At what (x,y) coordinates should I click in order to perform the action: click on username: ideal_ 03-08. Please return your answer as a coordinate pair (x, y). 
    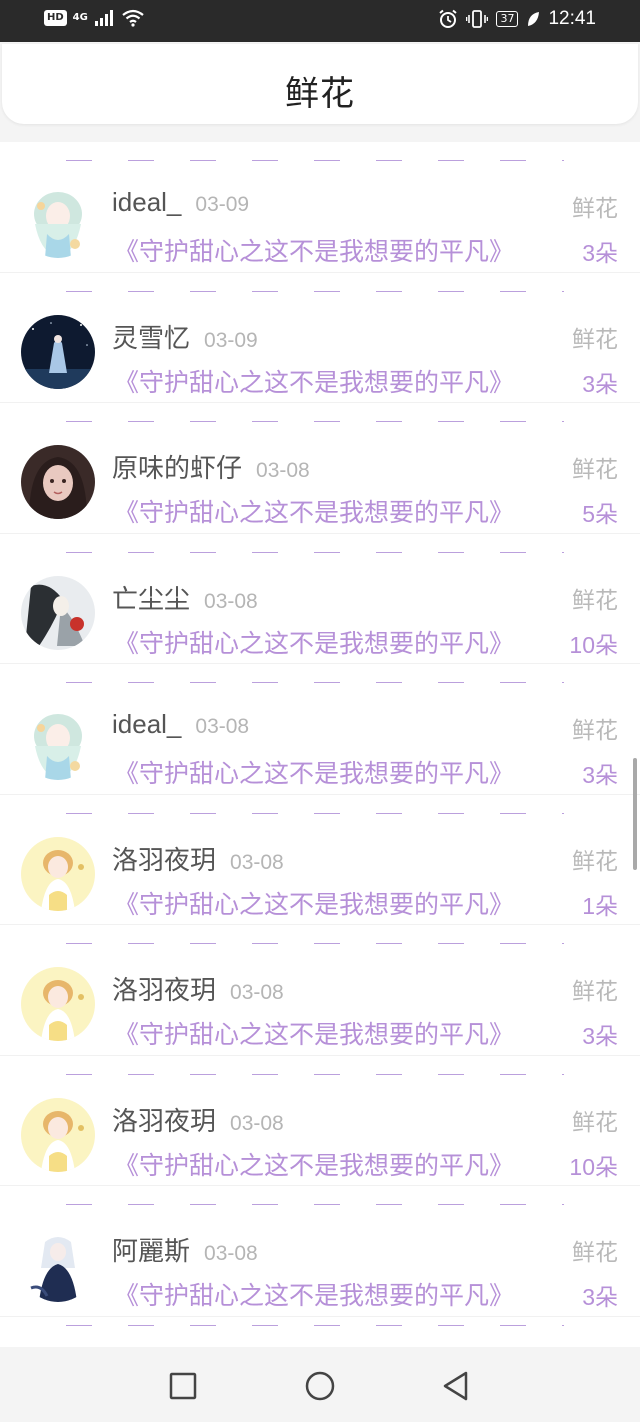
    Looking at the image, I should click on (180, 724).